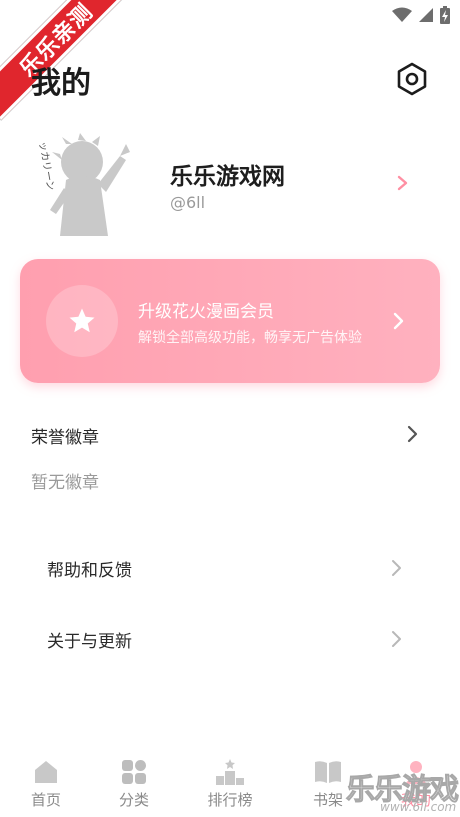  I want to click on vip-icon-circle, so click(82, 321).